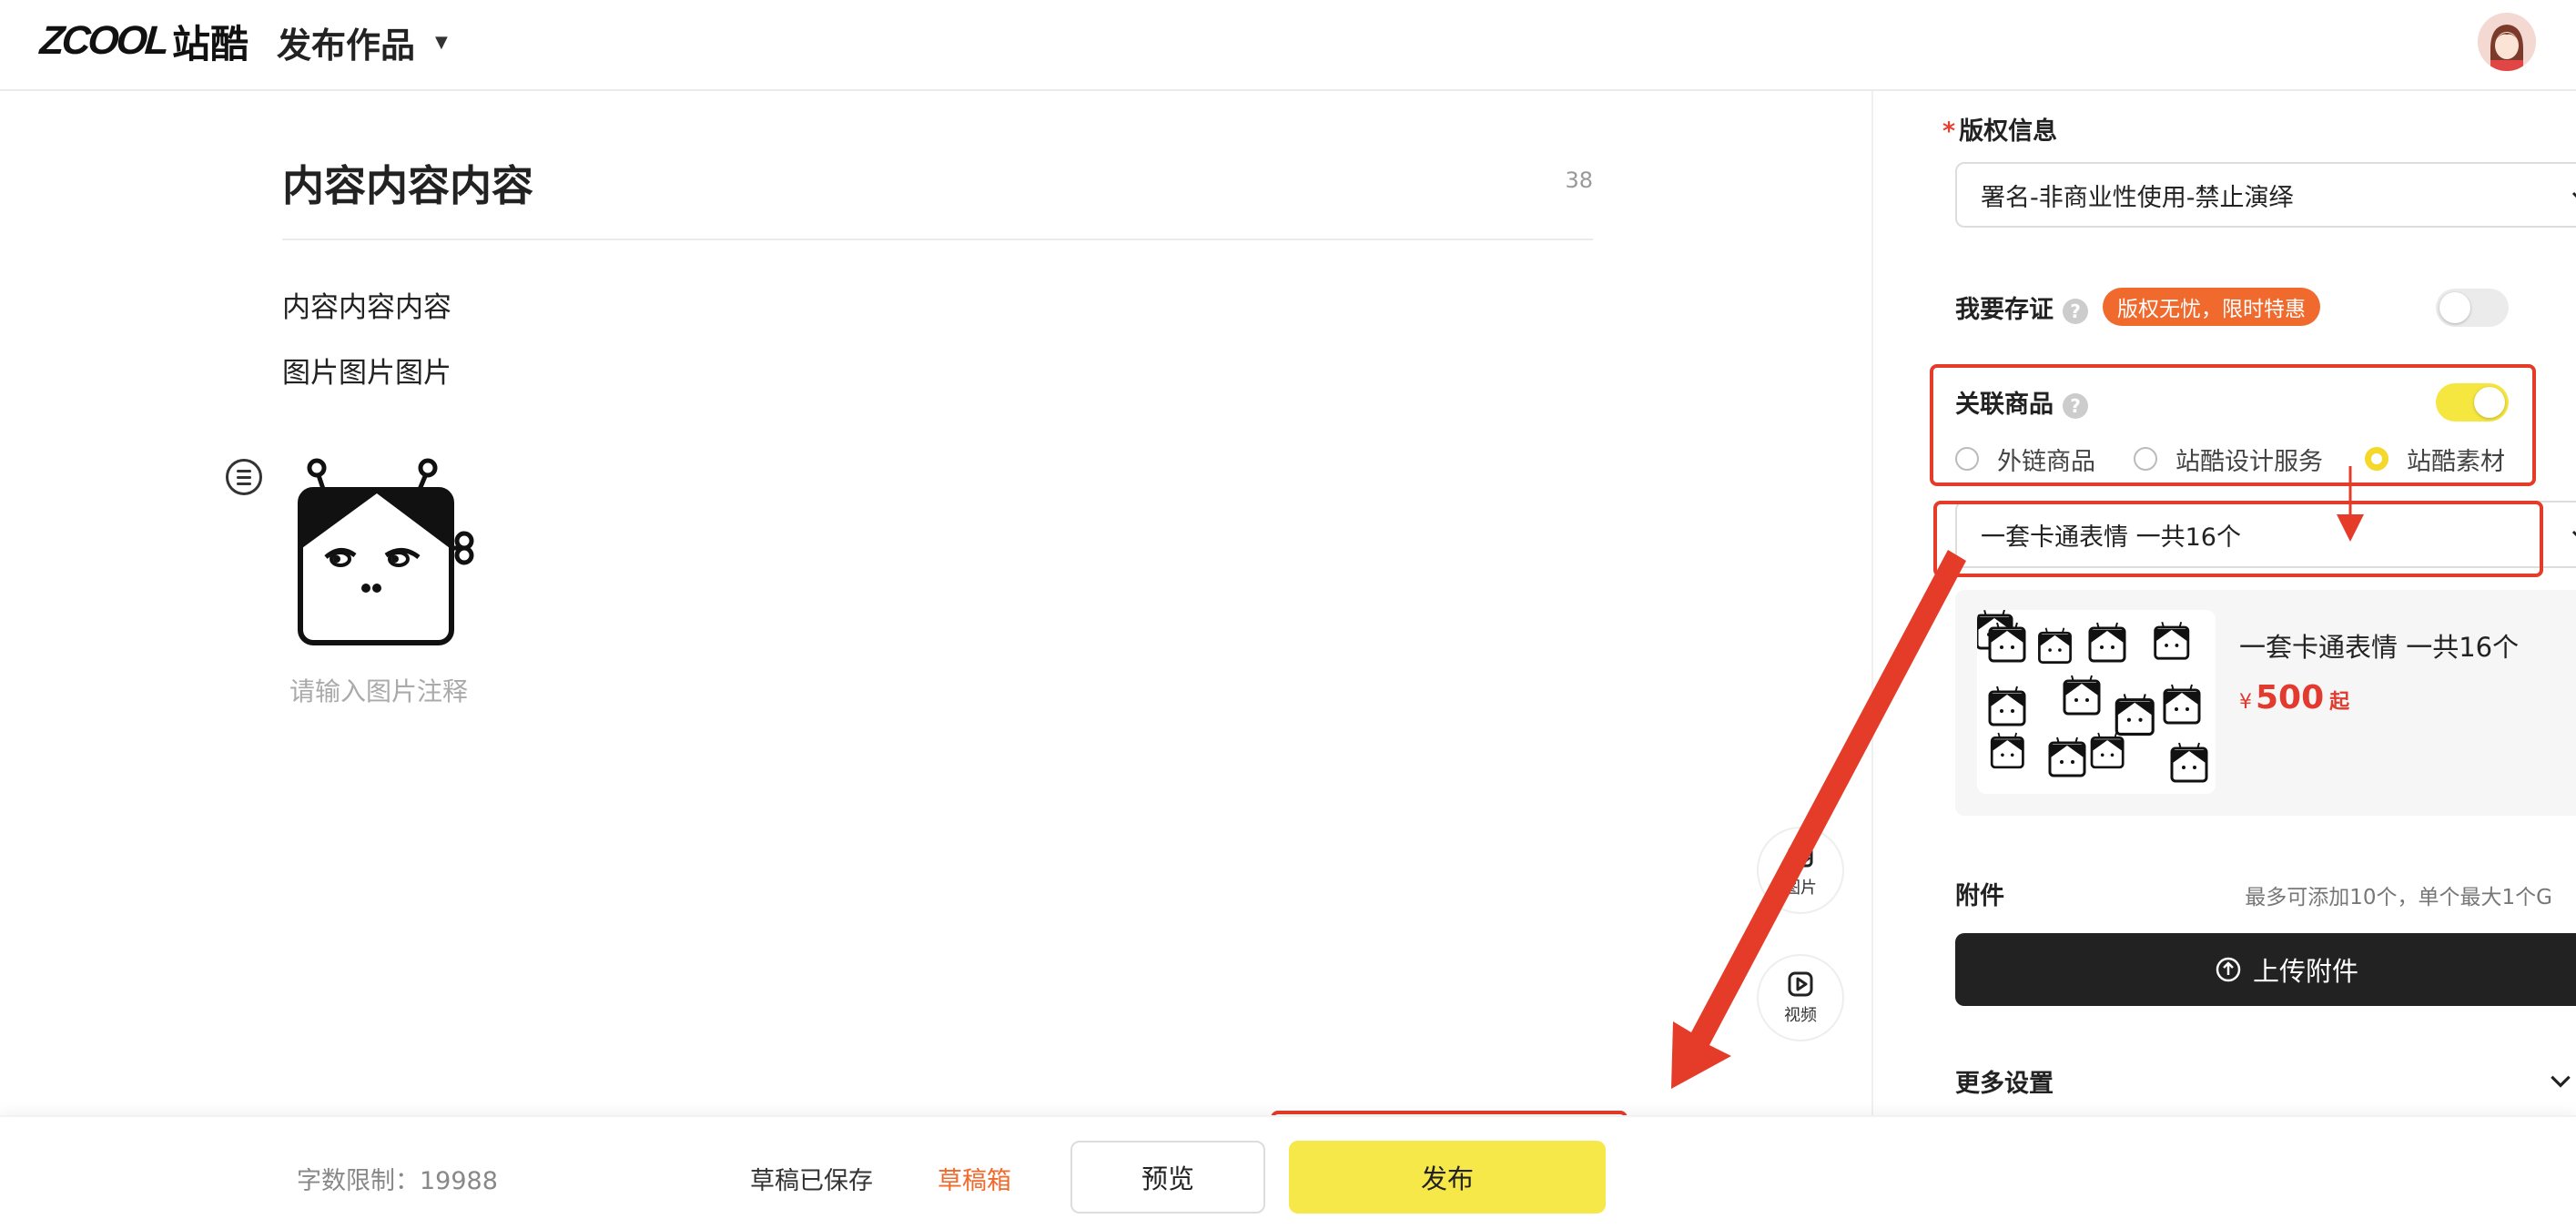  I want to click on insert-video-label: 视频, so click(1800, 1015).